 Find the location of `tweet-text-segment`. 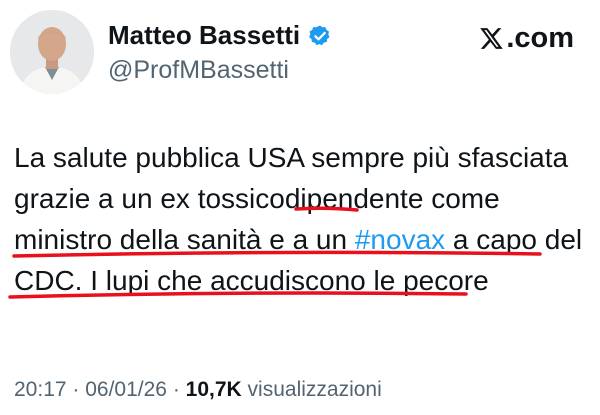

tweet-text-segment is located at coordinates (194, 198).